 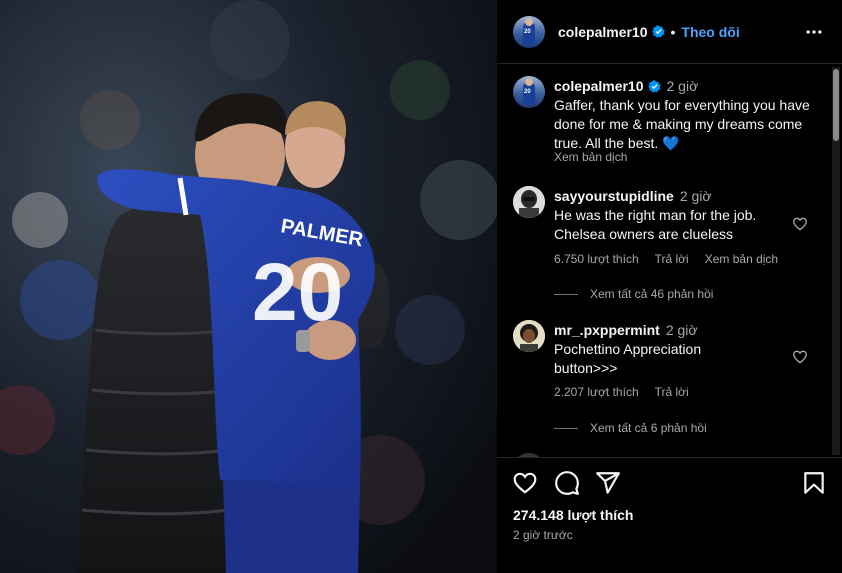 What do you see at coordinates (669, 485) in the screenshot?
I see `action-bar` at bounding box center [669, 485].